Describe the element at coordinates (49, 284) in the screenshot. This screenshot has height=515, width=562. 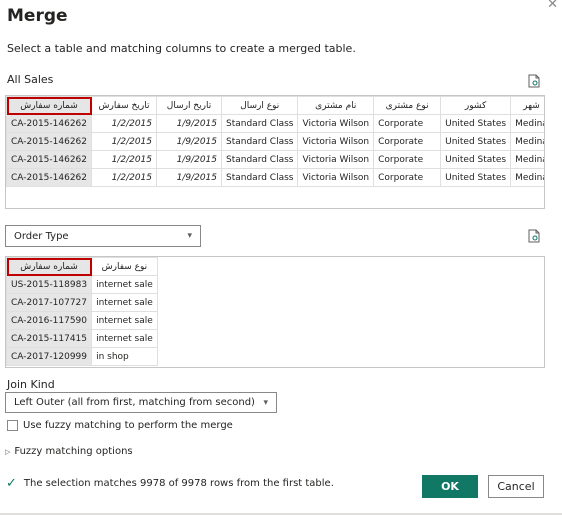
I see `table-cell: US-2015-118983` at that location.